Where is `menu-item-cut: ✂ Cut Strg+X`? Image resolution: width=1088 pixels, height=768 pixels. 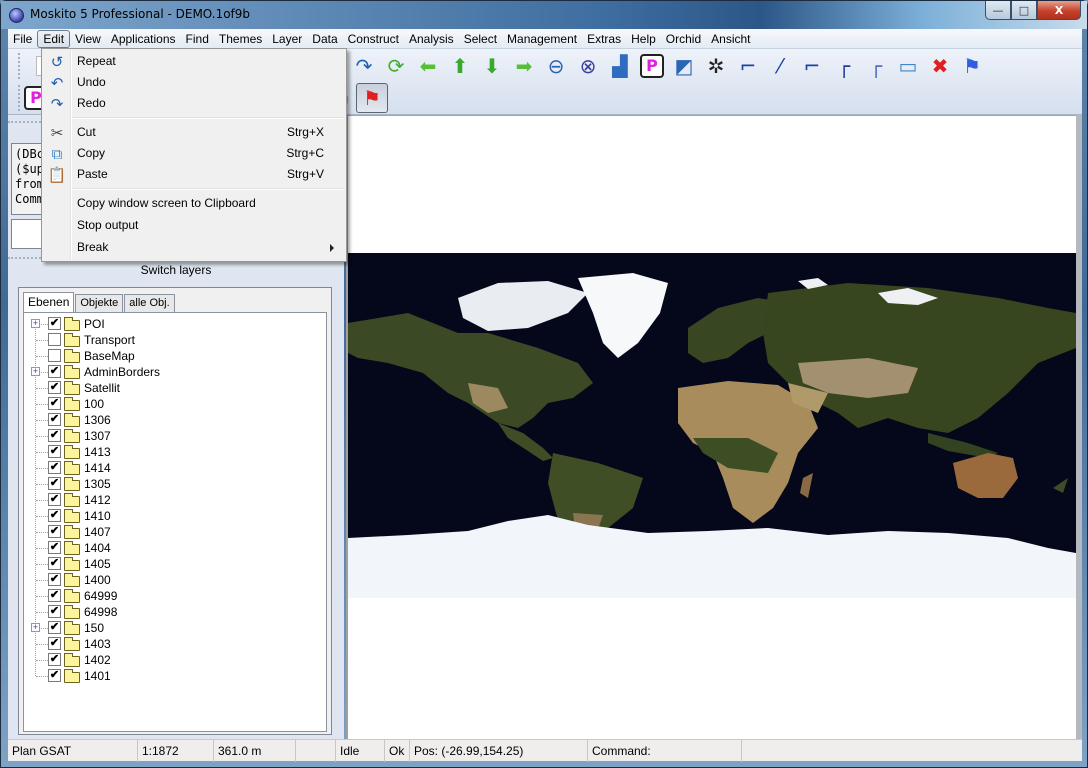
menu-item-cut: ✂ Cut Strg+X is located at coordinates (194, 132).